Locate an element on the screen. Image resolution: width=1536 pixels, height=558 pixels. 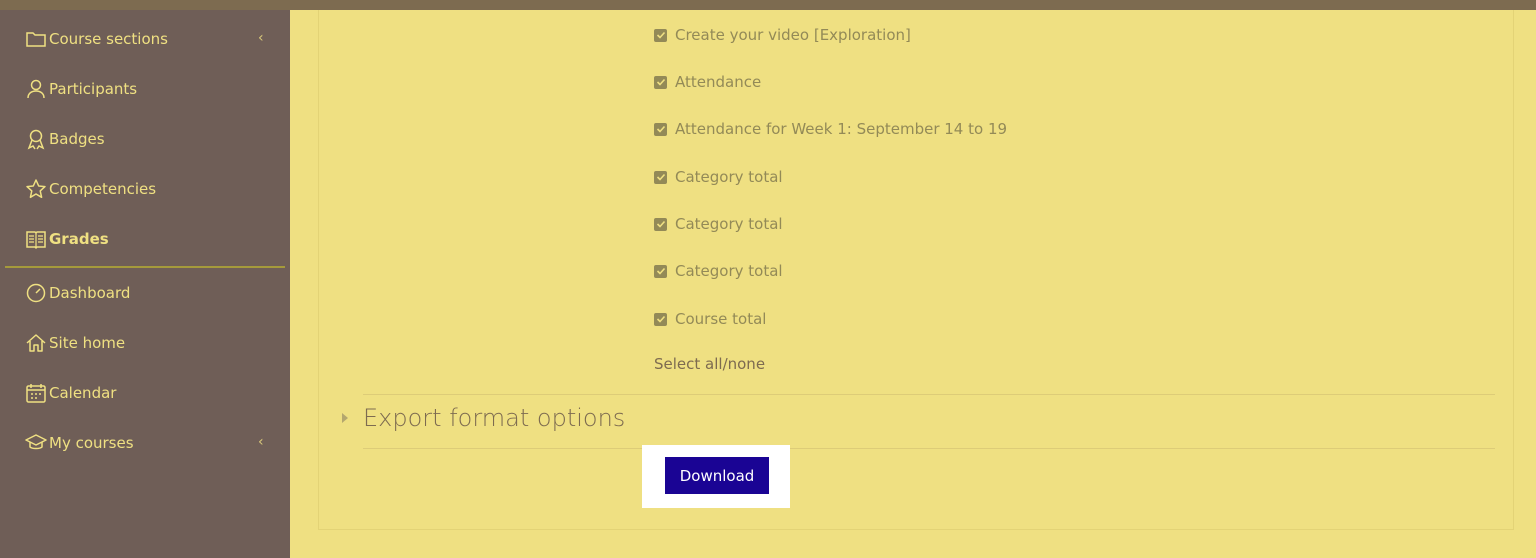
sidebar-item-my-courses: My courses ‹ is located at coordinates (145, 444).